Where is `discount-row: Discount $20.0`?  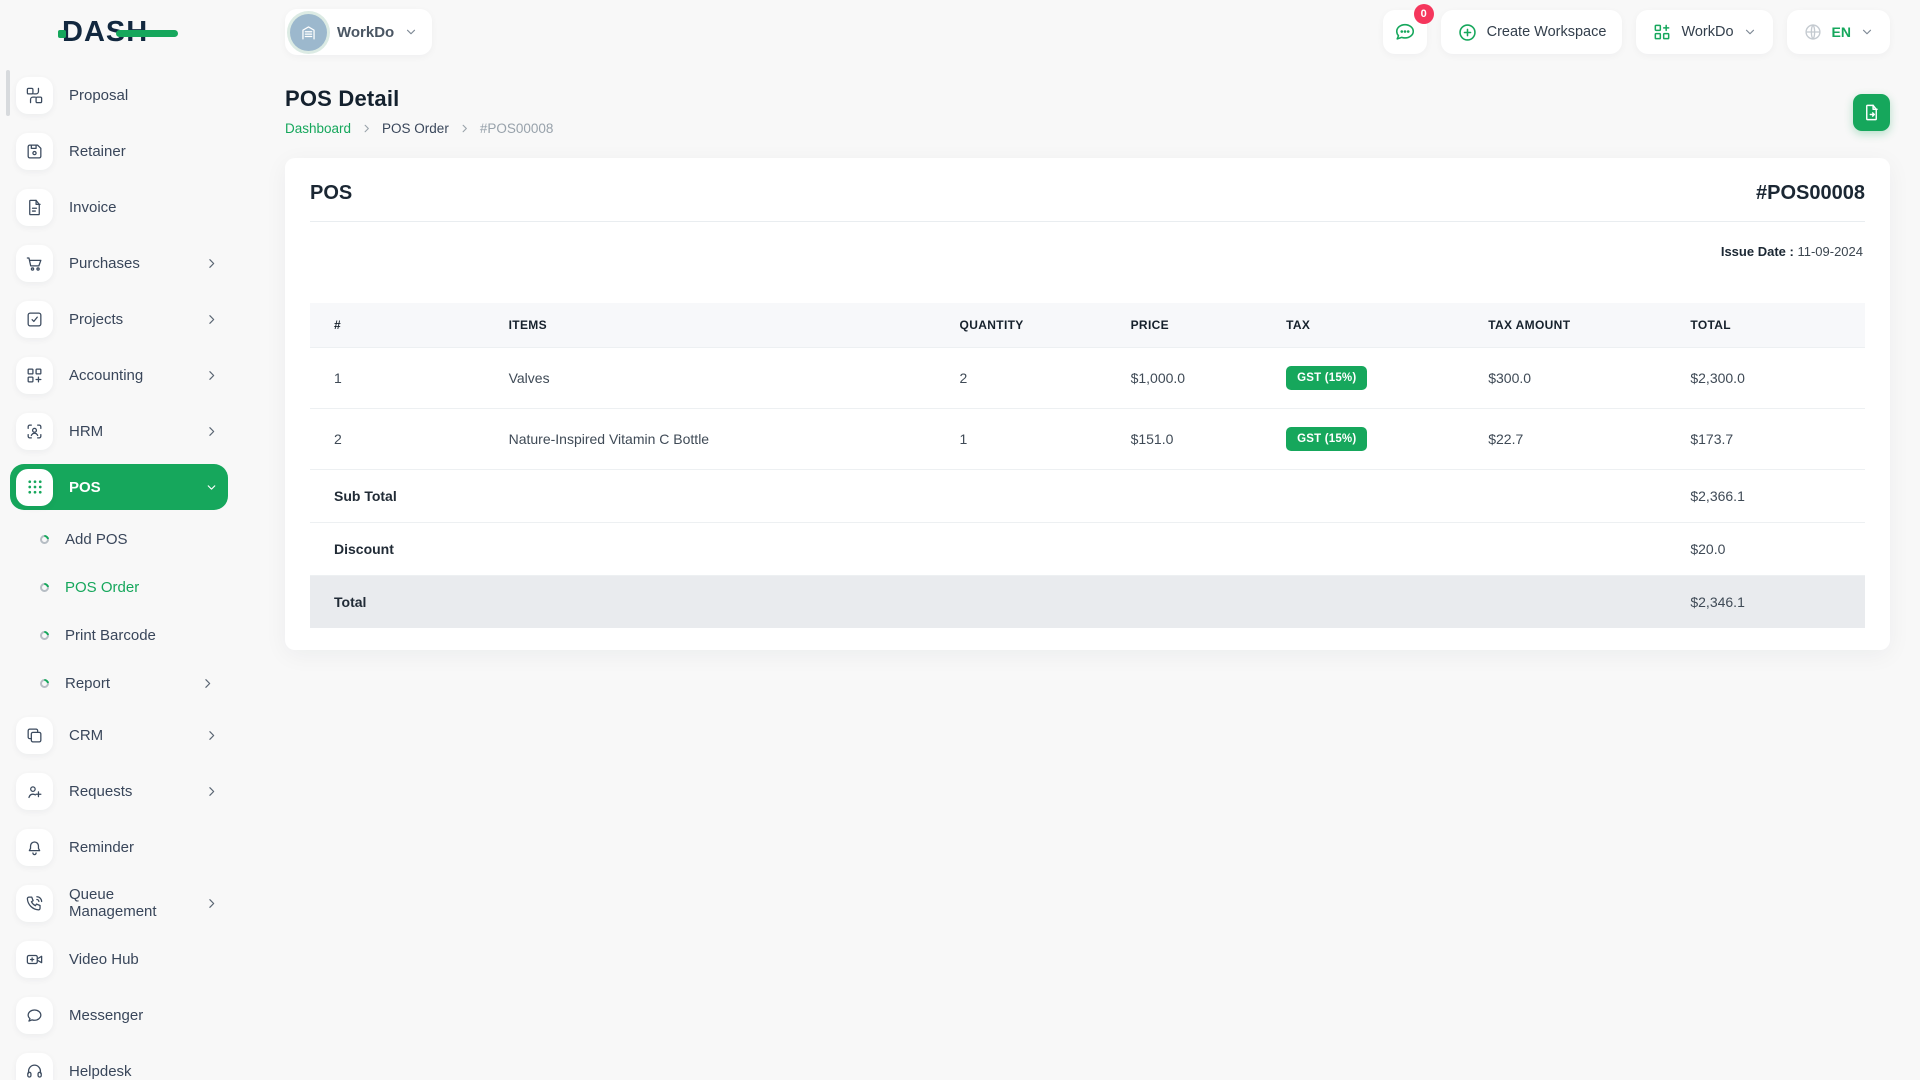
discount-row: Discount $20.0 is located at coordinates (1087, 549).